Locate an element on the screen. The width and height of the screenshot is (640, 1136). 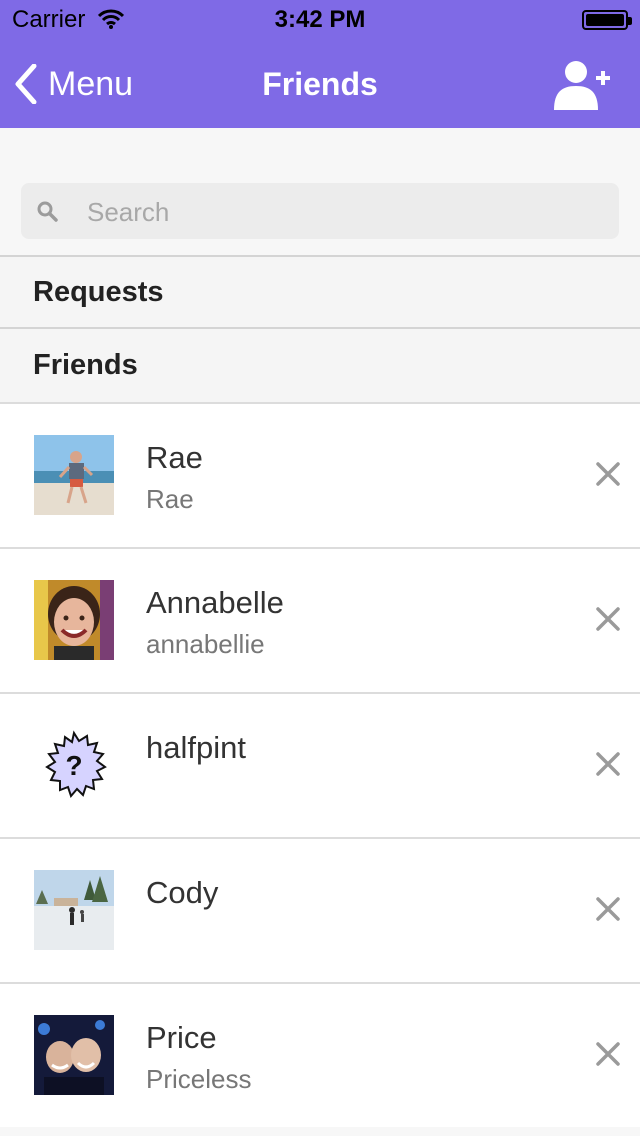
search-icon is located at coordinates (47, 211).